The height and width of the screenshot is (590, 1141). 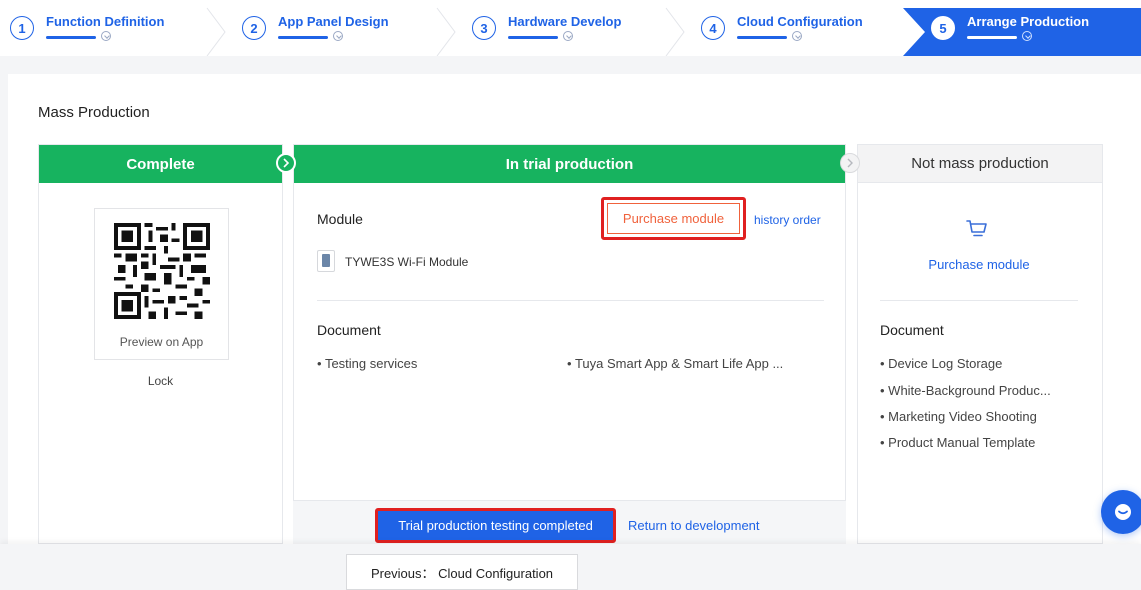 What do you see at coordinates (713, 28) in the screenshot?
I see `step-number: 4` at bounding box center [713, 28].